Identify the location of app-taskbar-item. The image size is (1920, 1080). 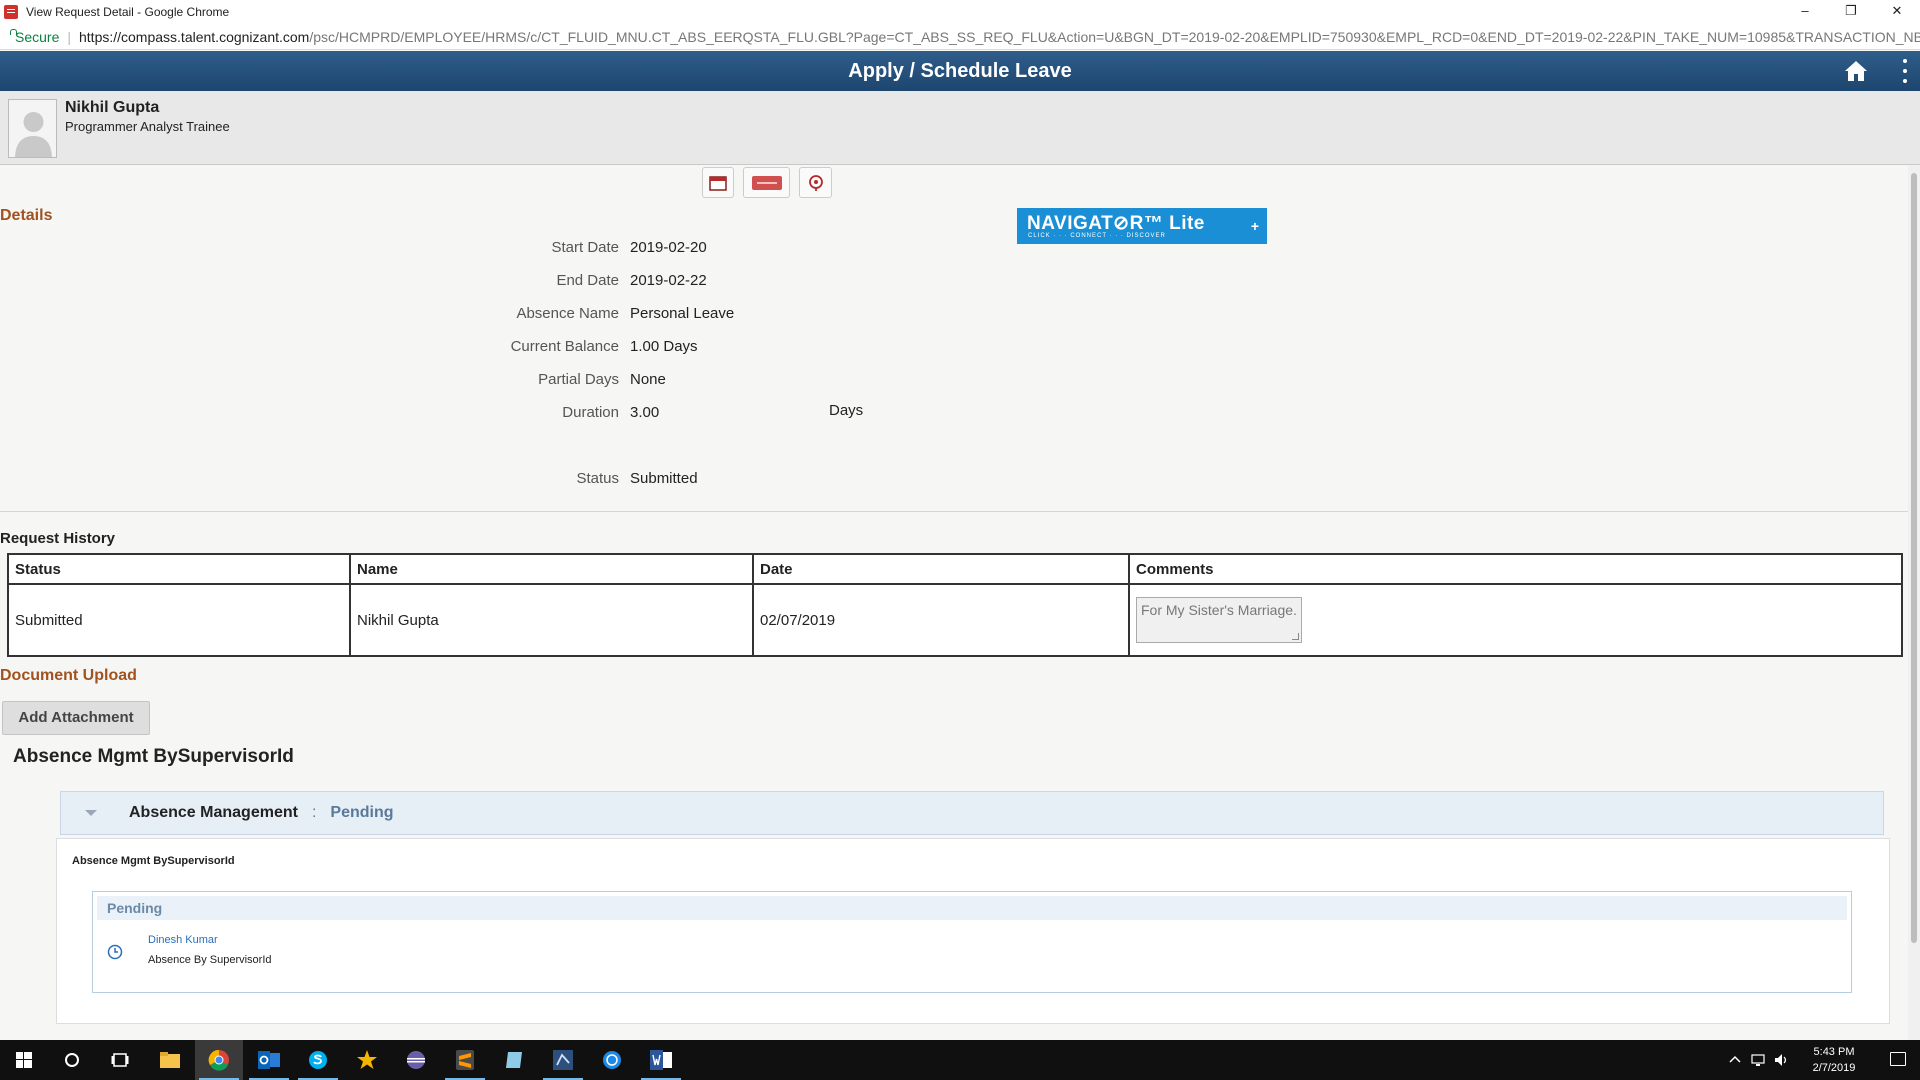
(367, 1060).